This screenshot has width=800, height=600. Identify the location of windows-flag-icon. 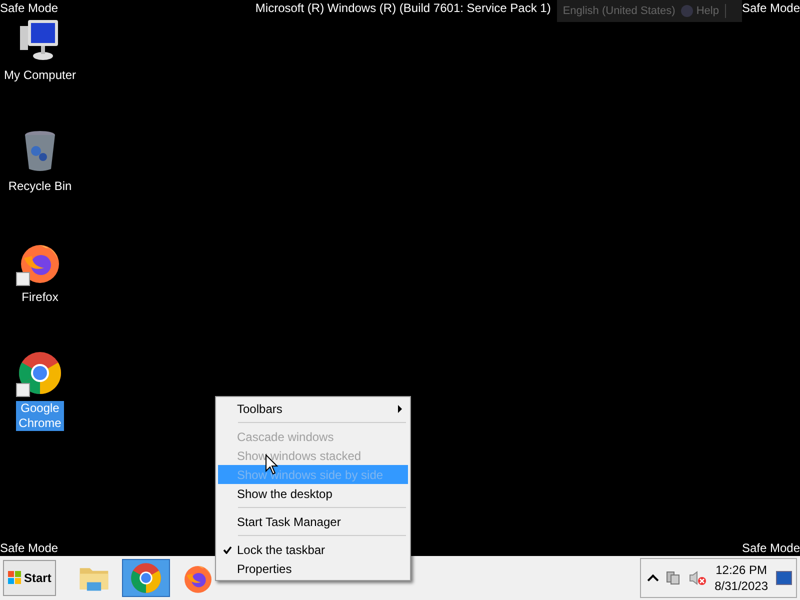
(15, 578).